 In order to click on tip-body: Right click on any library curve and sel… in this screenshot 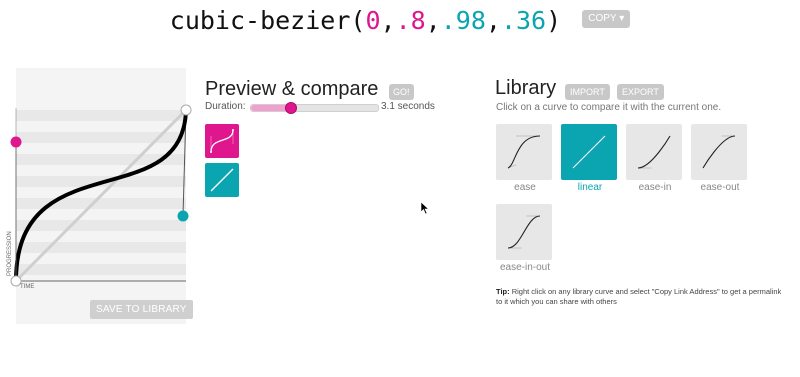, I will do `click(639, 296)`.